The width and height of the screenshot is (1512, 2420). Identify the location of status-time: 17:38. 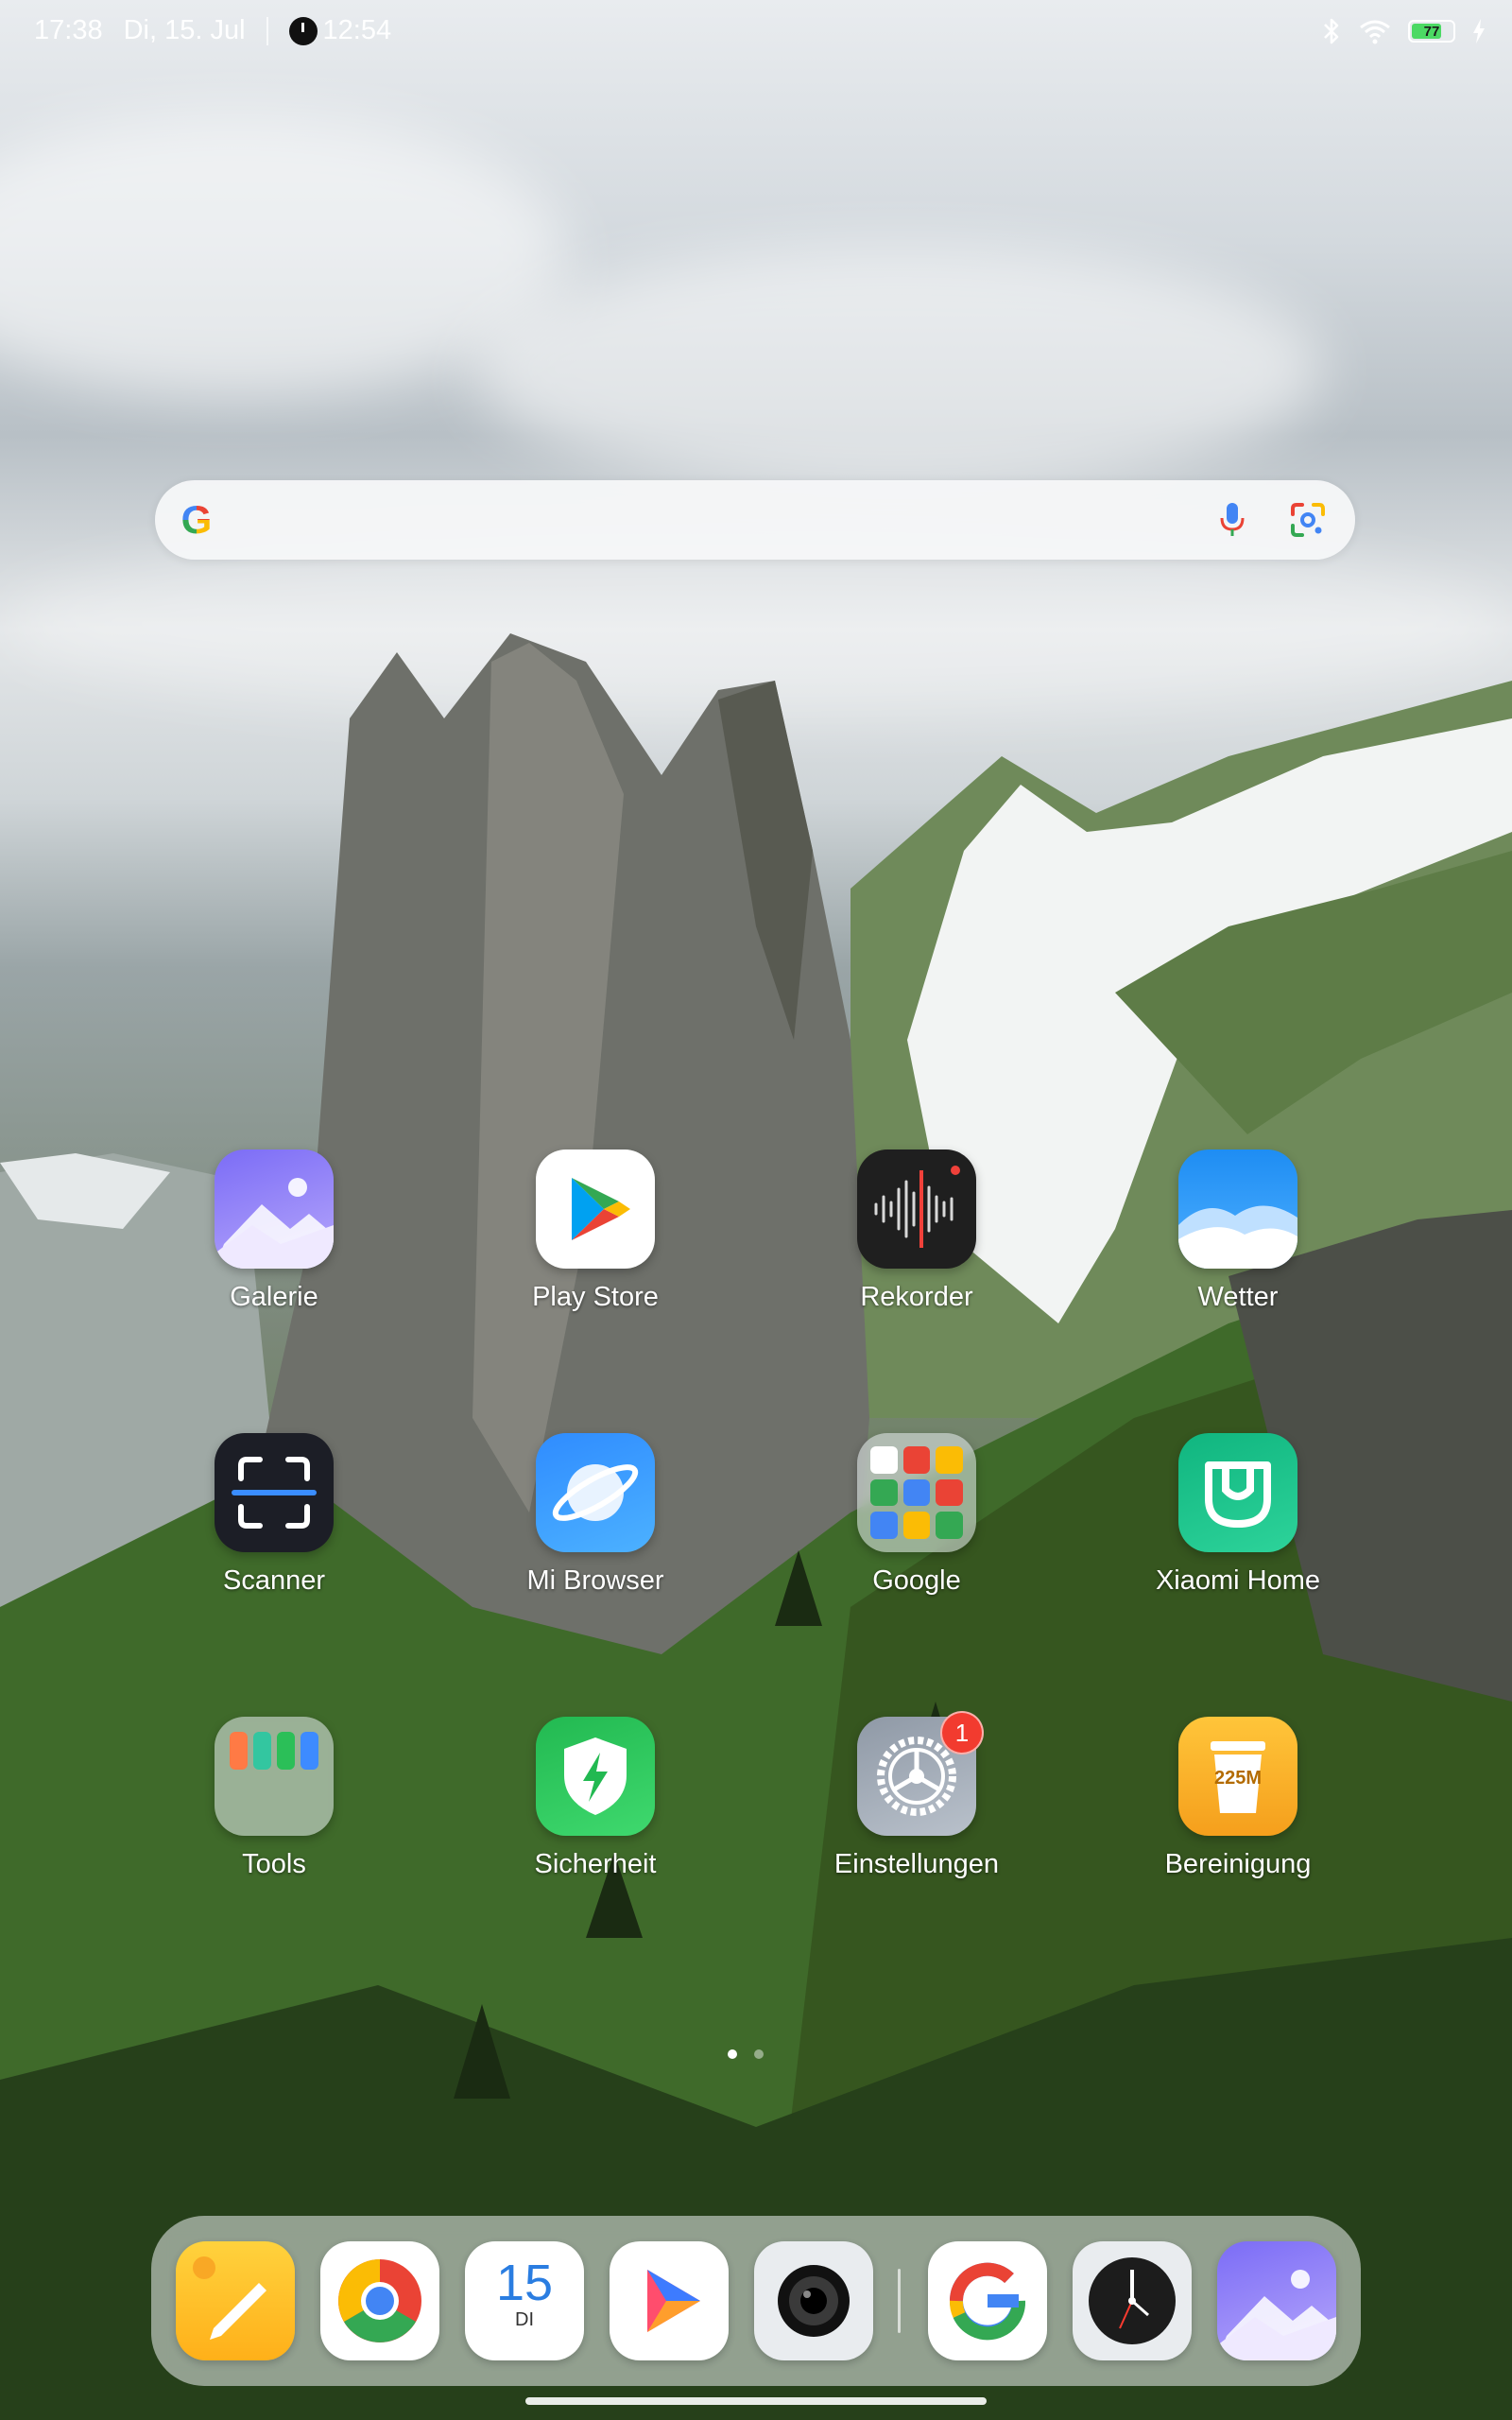
(68, 30).